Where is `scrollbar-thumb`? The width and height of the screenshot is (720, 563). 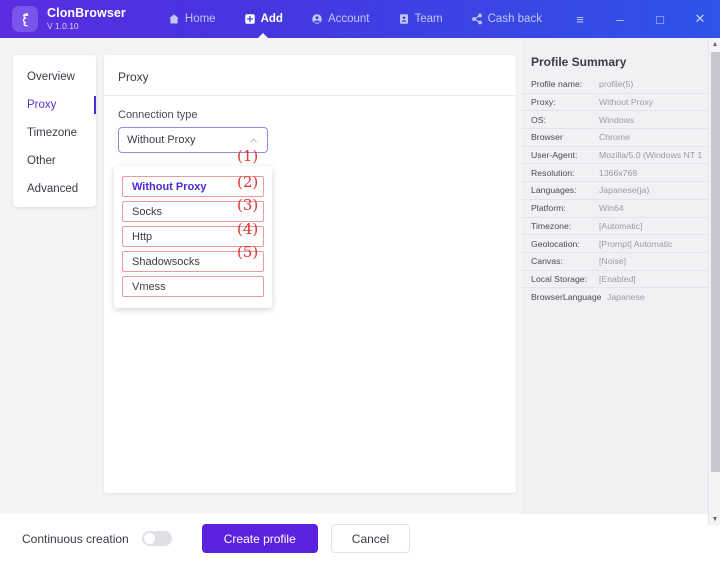 scrollbar-thumb is located at coordinates (715, 262).